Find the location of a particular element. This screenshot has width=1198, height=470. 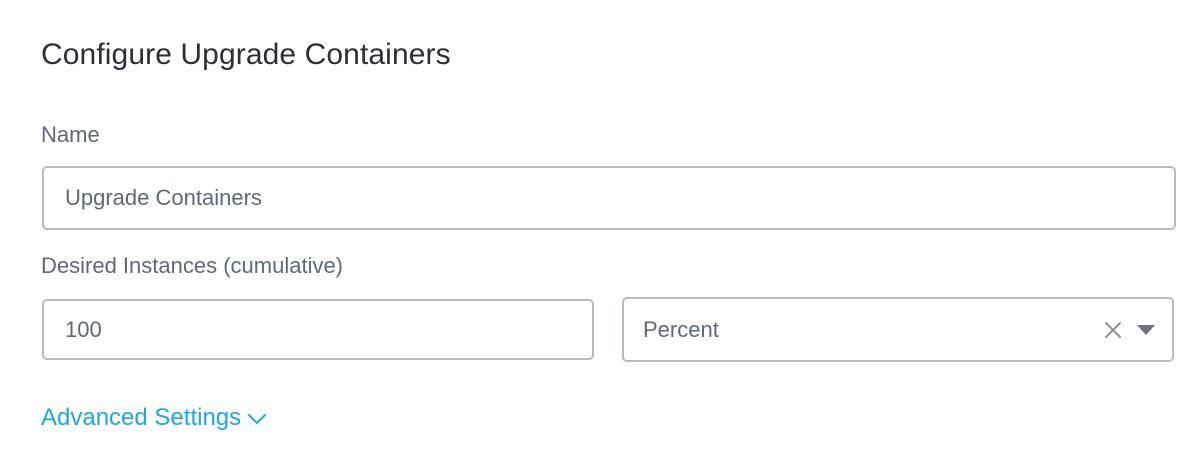

chevron-down-icon is located at coordinates (257, 419).